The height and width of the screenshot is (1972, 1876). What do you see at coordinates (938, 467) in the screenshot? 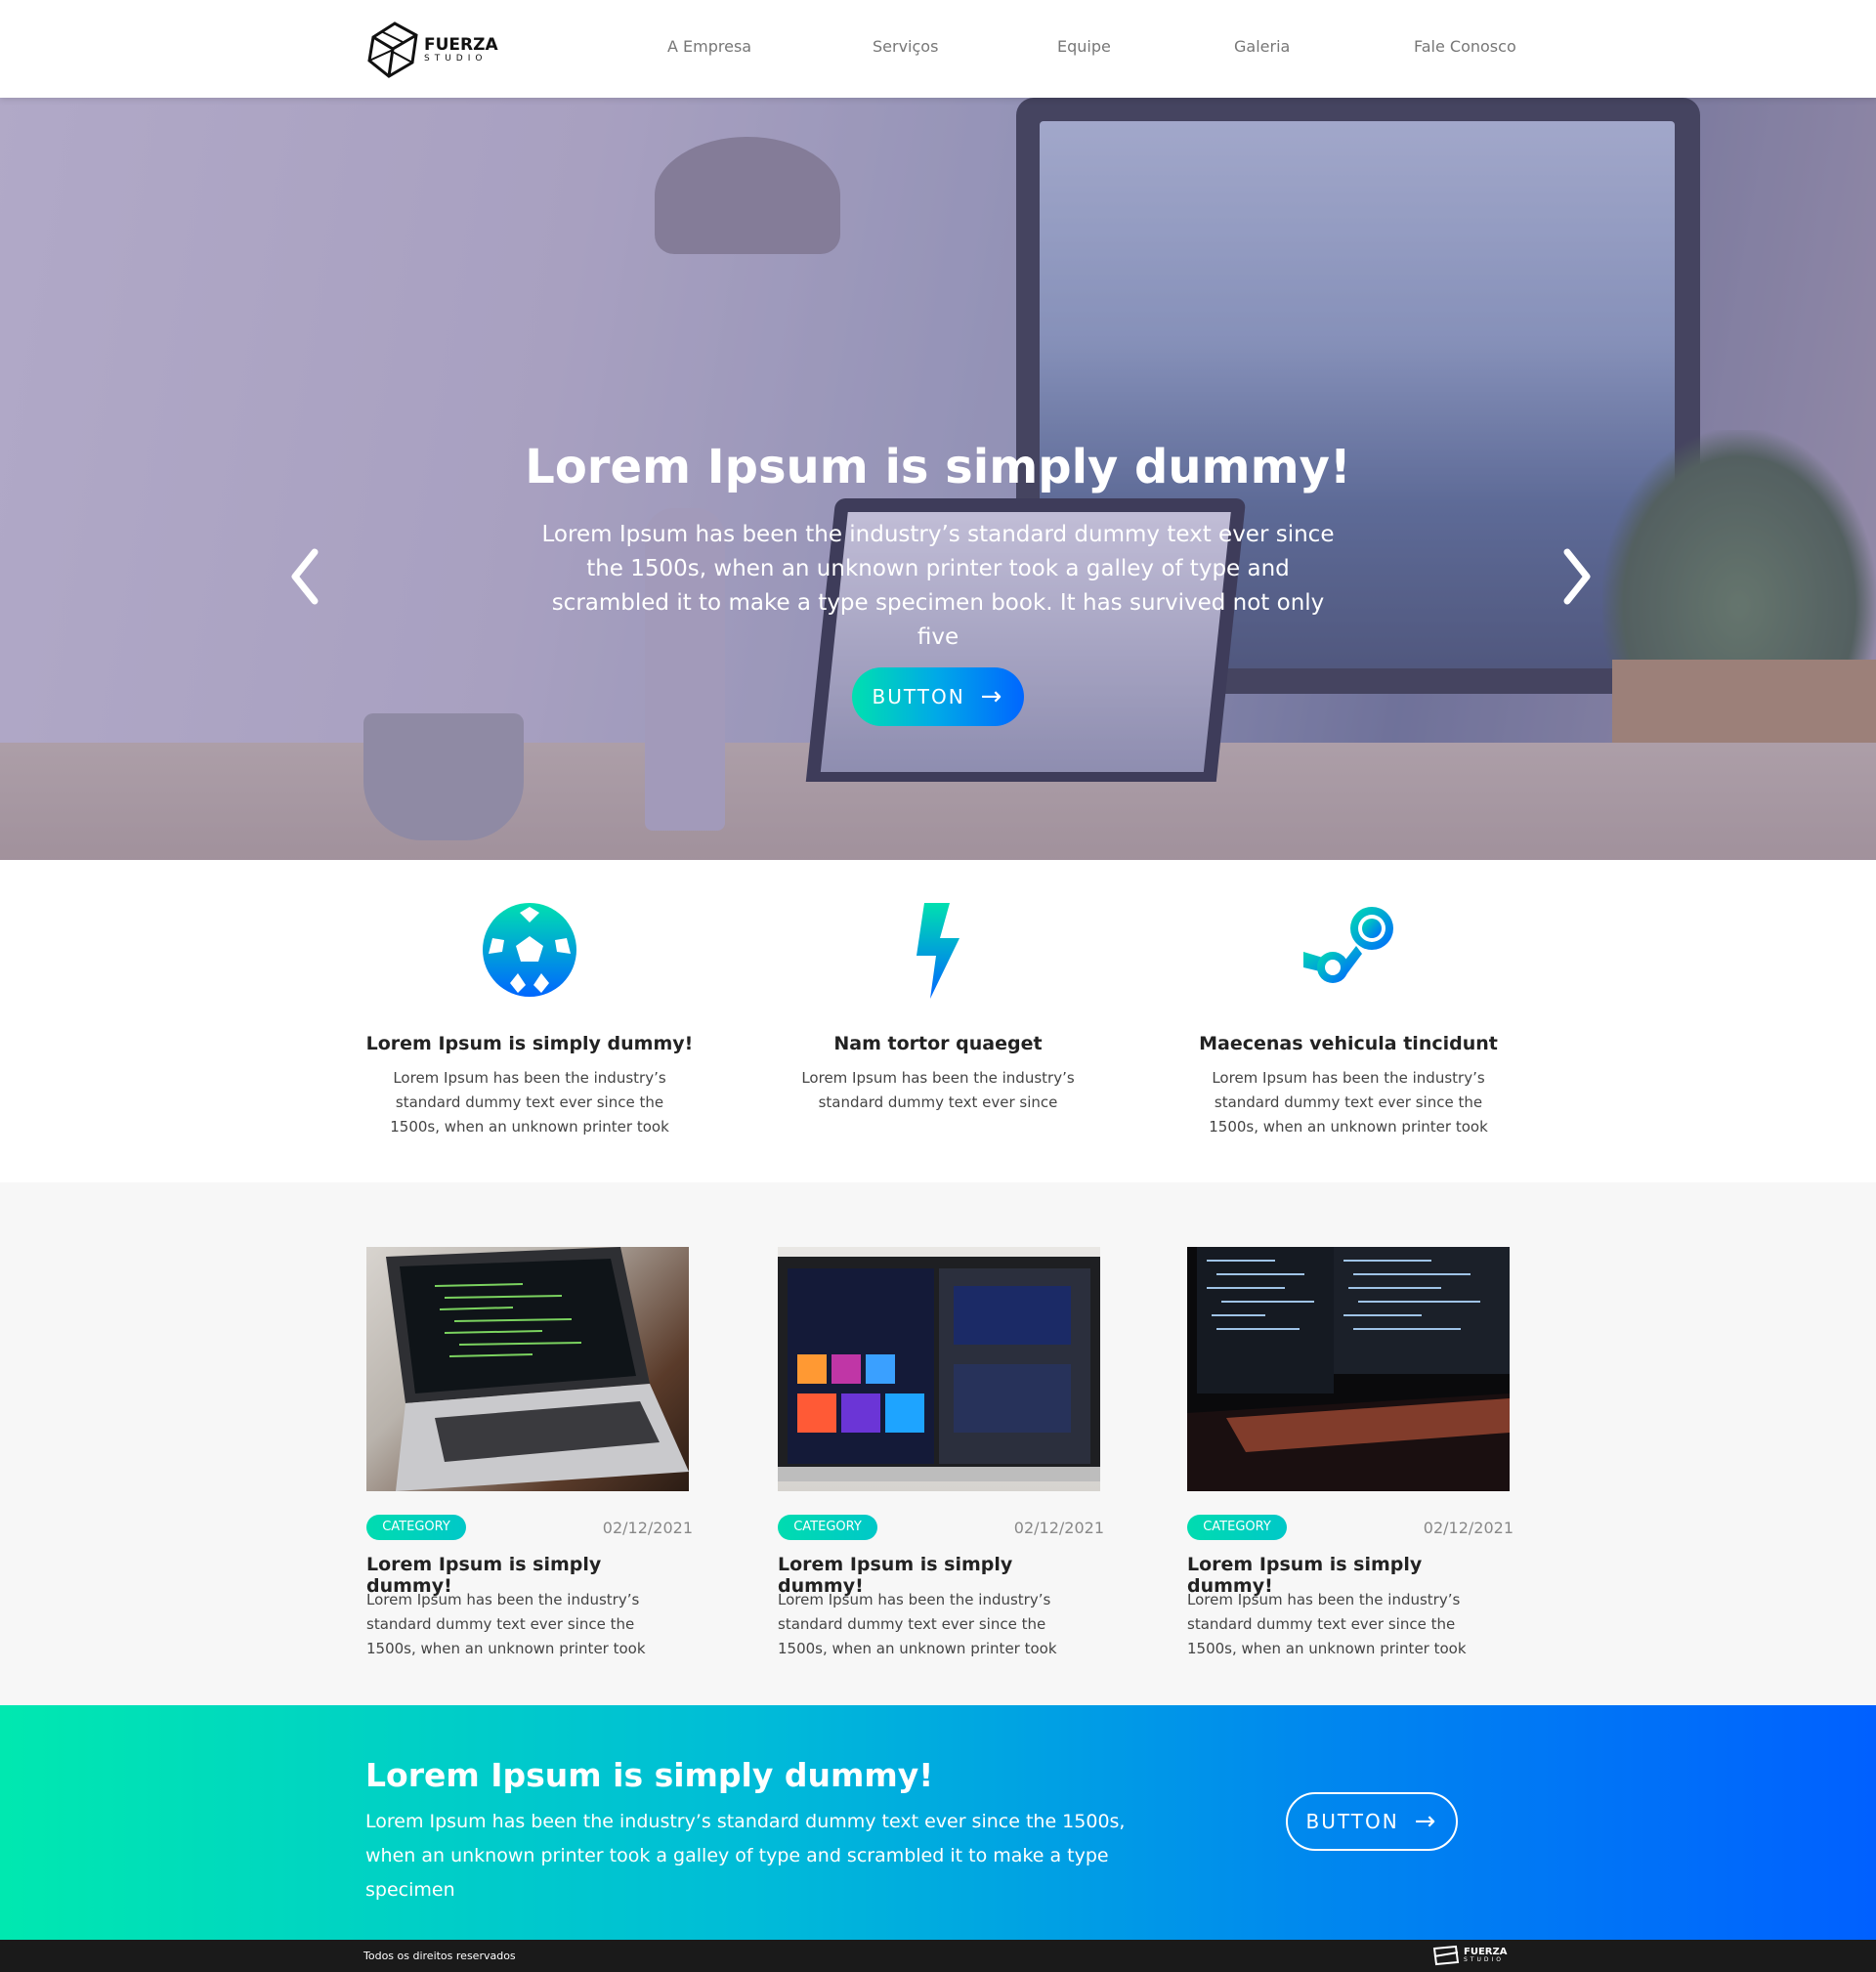
I see `hero-title: Lorem Ipsum is simply dummy!` at bounding box center [938, 467].